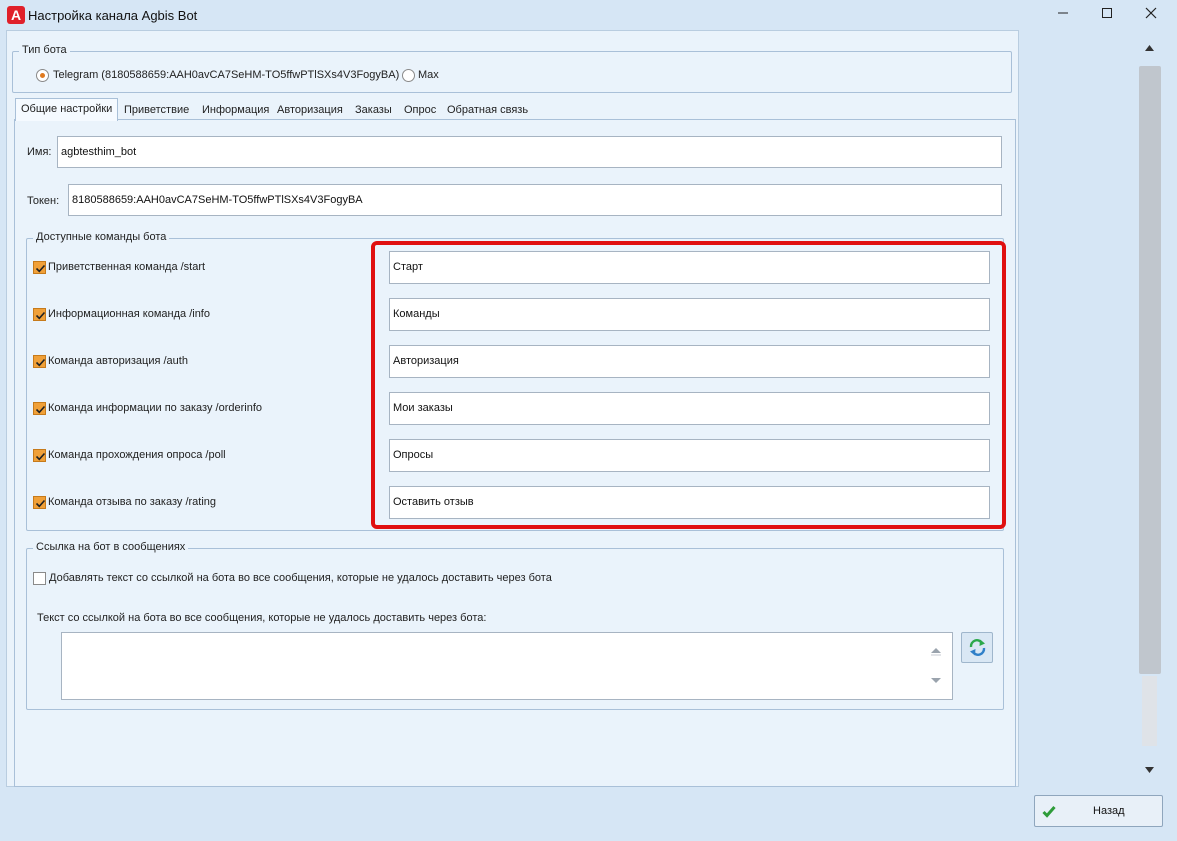 The width and height of the screenshot is (1177, 841). Describe the element at coordinates (67, 109) in the screenshot. I see `tab-general: Общие настройки` at that location.